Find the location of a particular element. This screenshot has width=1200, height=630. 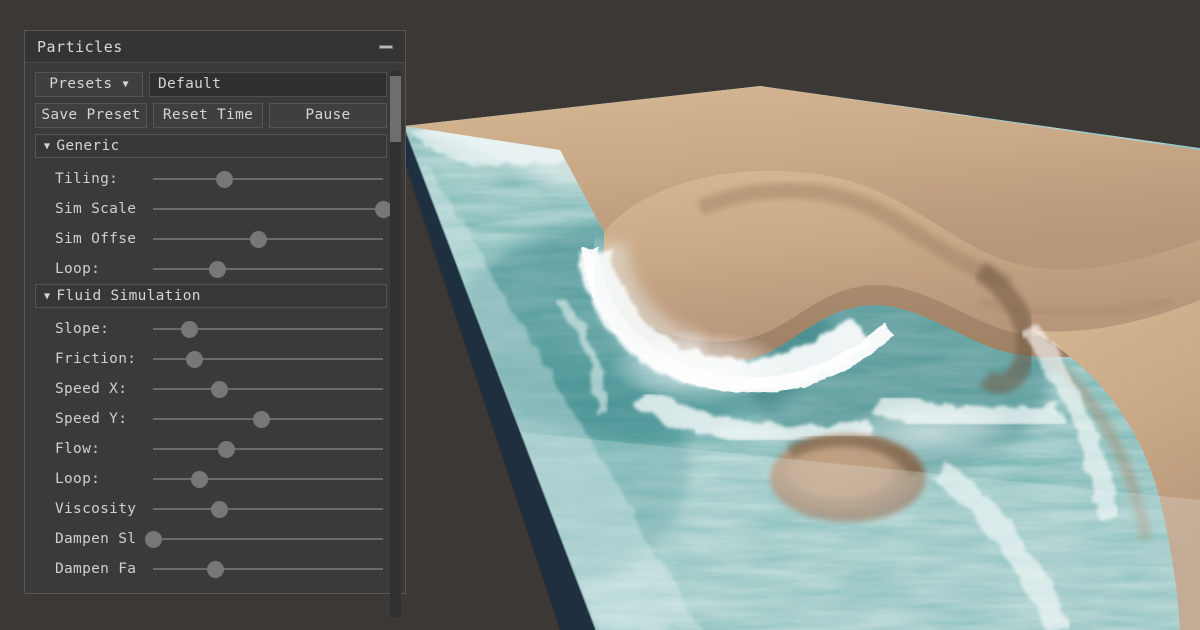

save-preset-button: Save Preset is located at coordinates (91, 115).